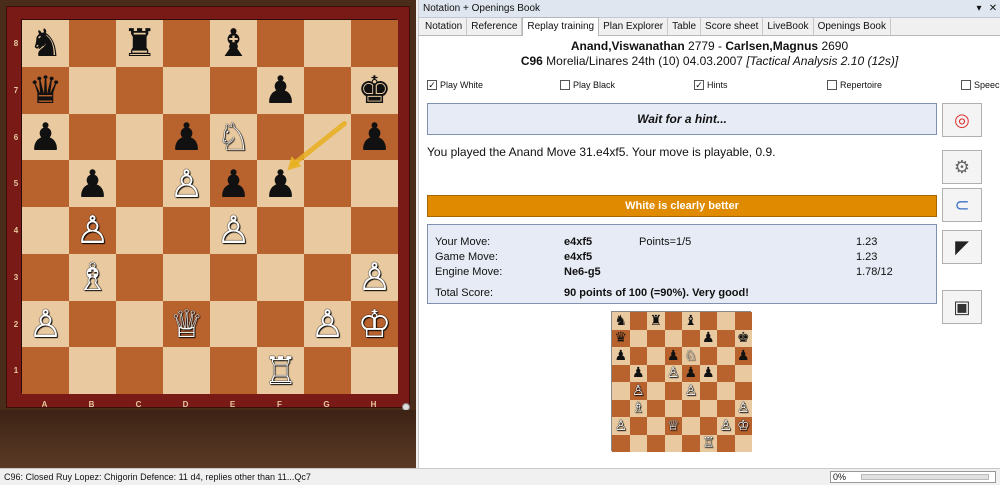 The width and height of the screenshot is (1000, 485). Describe the element at coordinates (45, 370) in the screenshot. I see `square-a1` at that location.